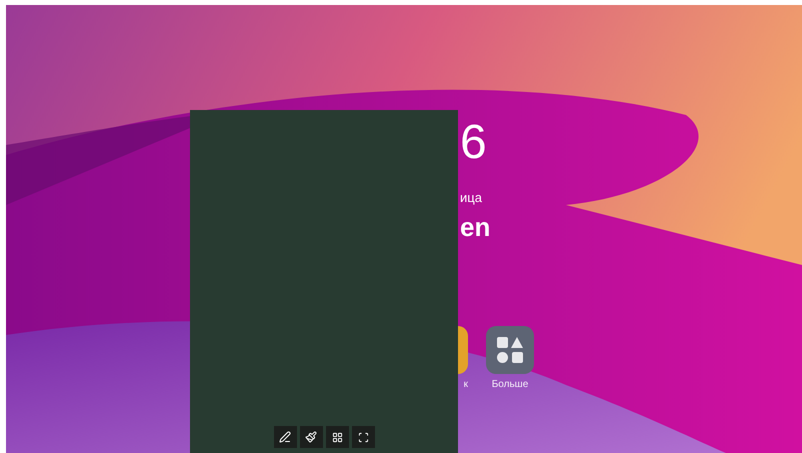 Image resolution: width=802 pixels, height=453 pixels. What do you see at coordinates (510, 350) in the screenshot?
I see `shapes-app-icon` at bounding box center [510, 350].